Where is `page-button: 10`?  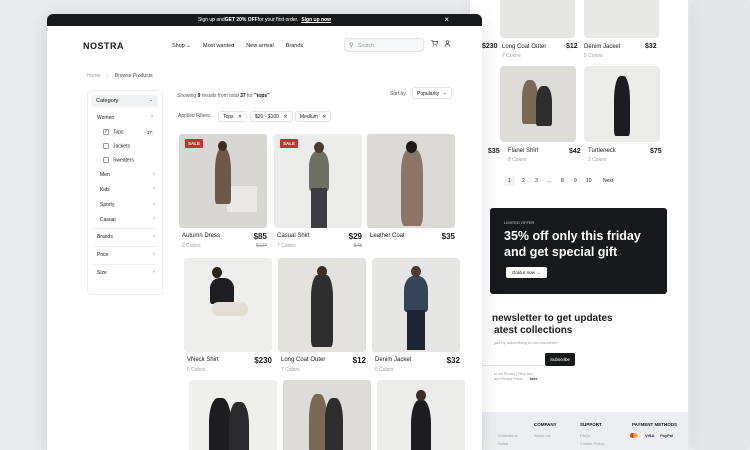 page-button: 10 is located at coordinates (589, 181).